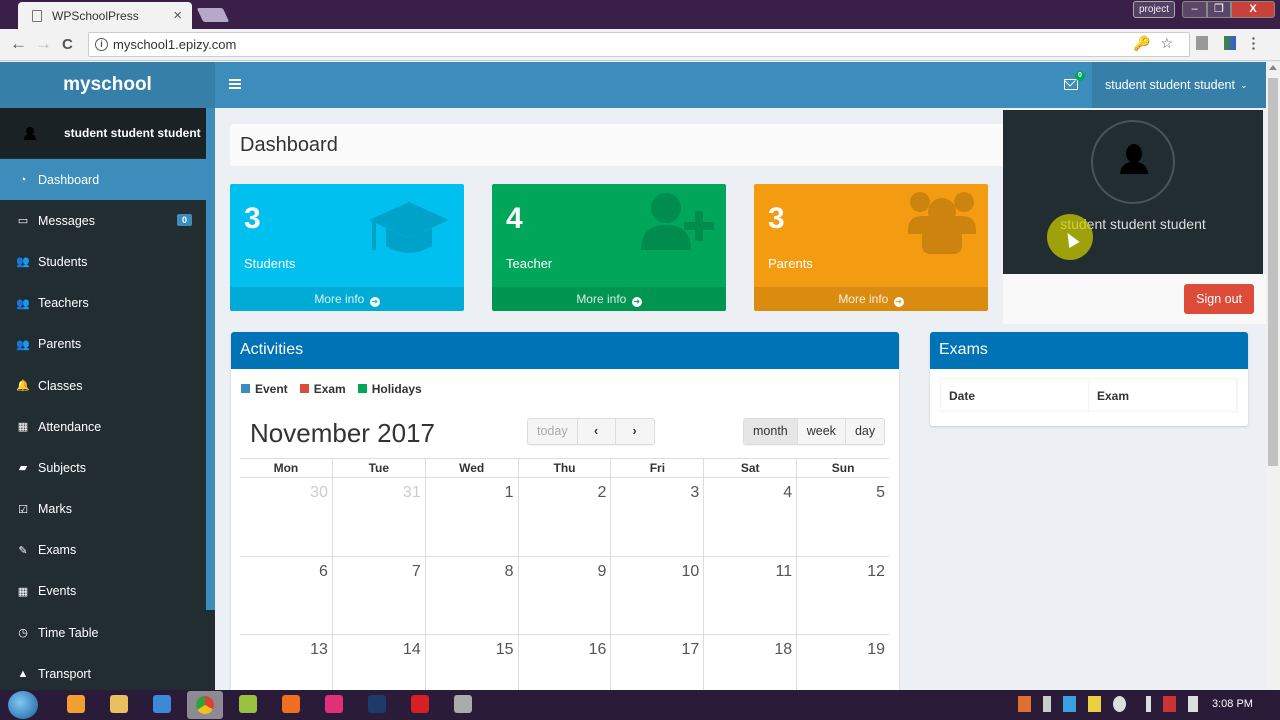  I want to click on table-icon: ▦, so click(23, 427).